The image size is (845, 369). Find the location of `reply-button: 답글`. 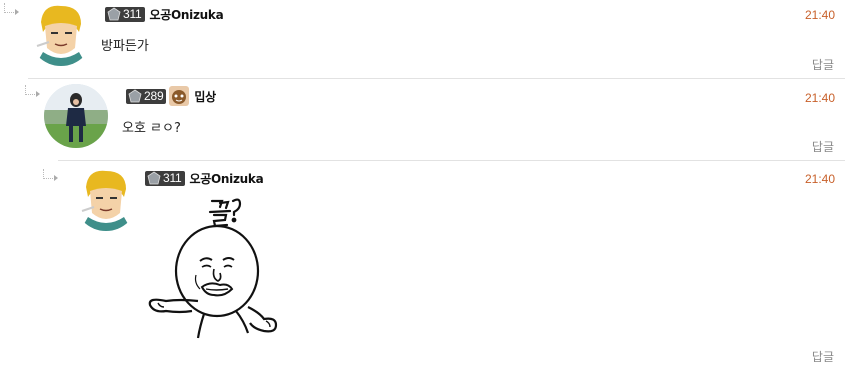

reply-button: 답글 is located at coordinates (823, 356).